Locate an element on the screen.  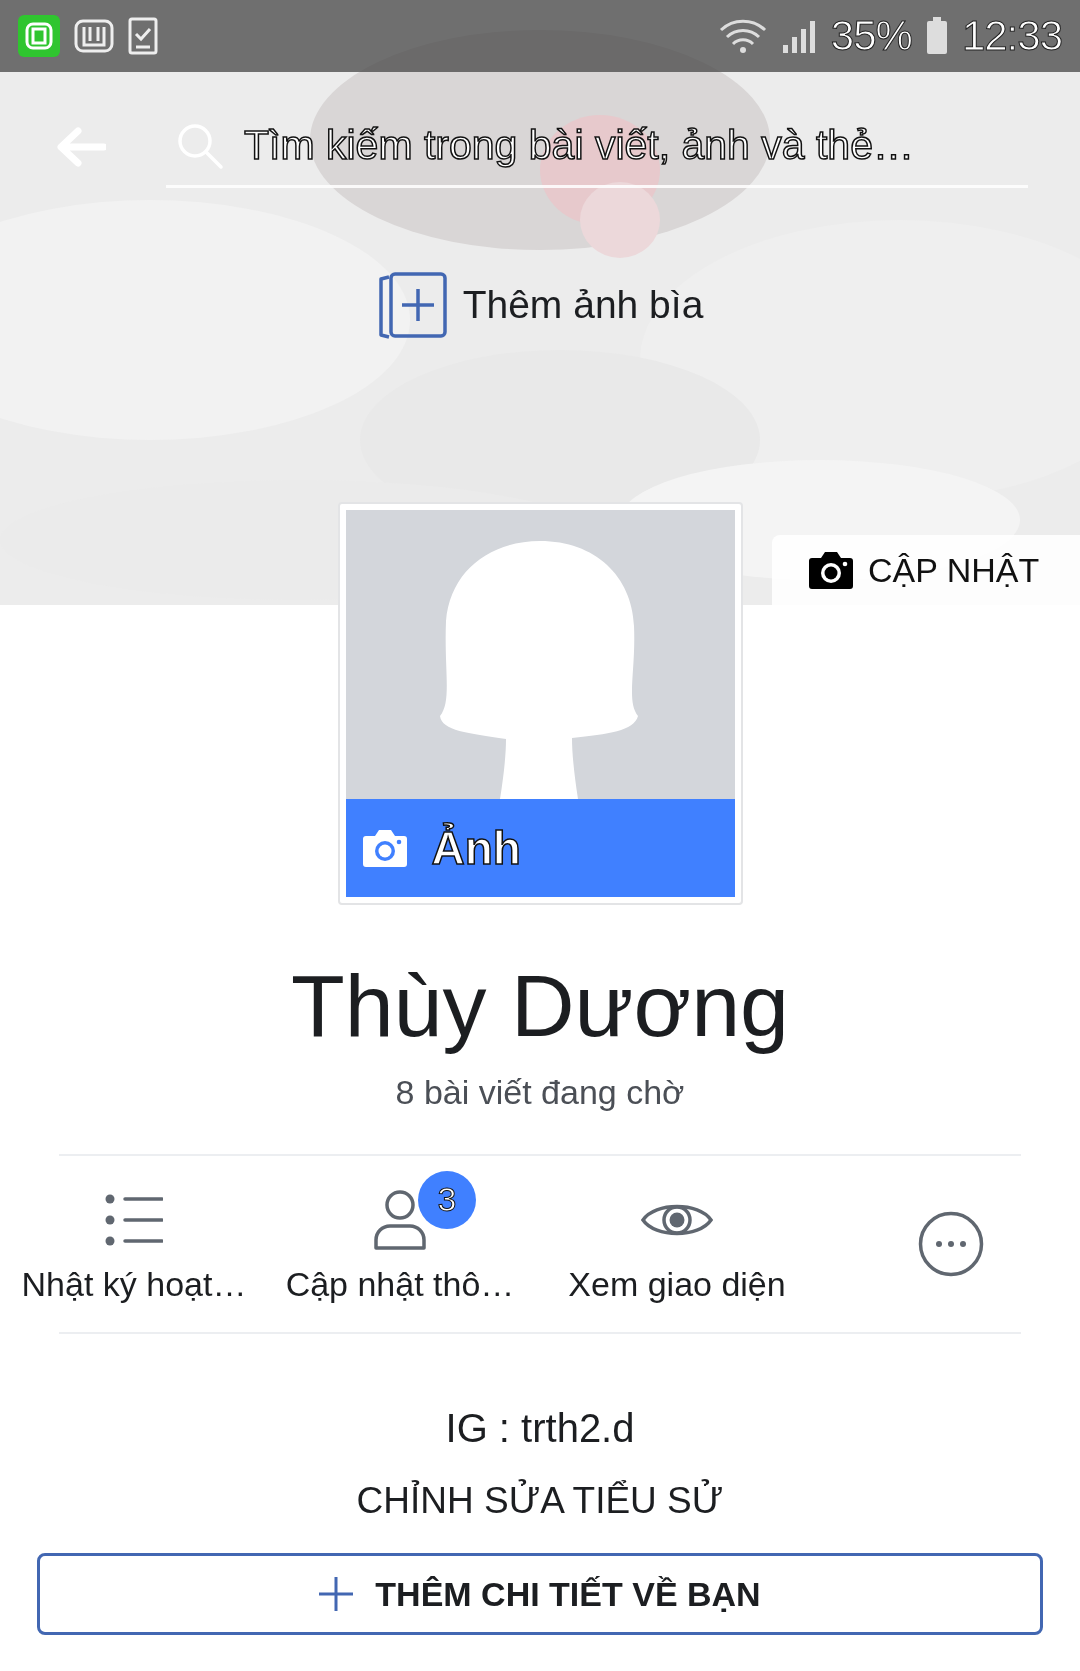
add-details-button: THÊM CHI TIẾT VỀ BẠN is located at coordinates (540, 1594).